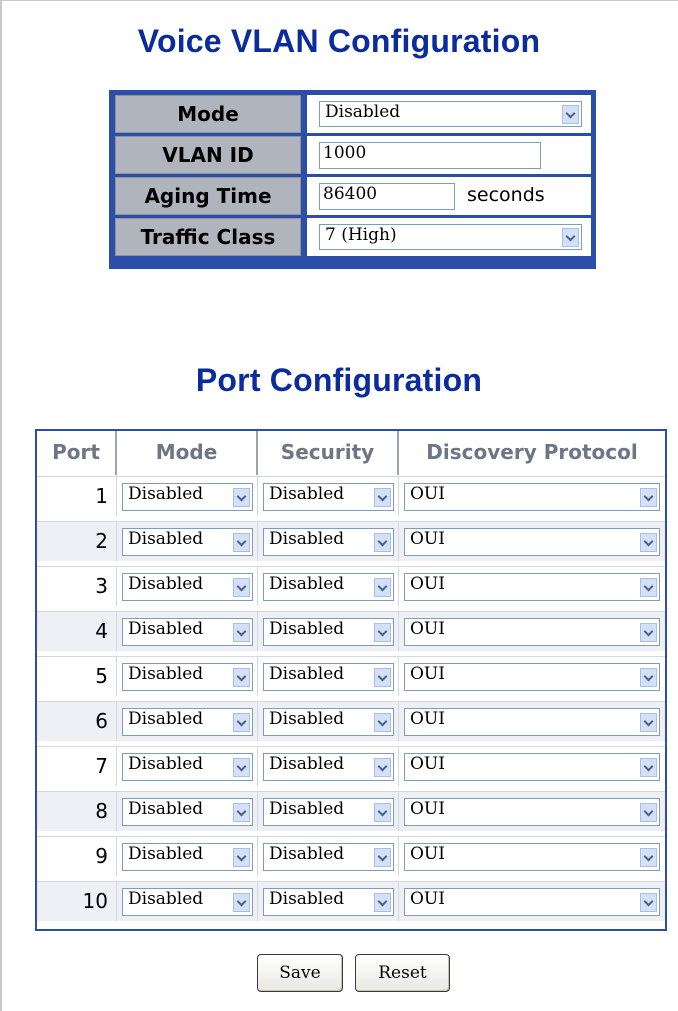 The image size is (678, 1011). What do you see at coordinates (208, 114) in the screenshot?
I see `voice-mode-label: Mode` at bounding box center [208, 114].